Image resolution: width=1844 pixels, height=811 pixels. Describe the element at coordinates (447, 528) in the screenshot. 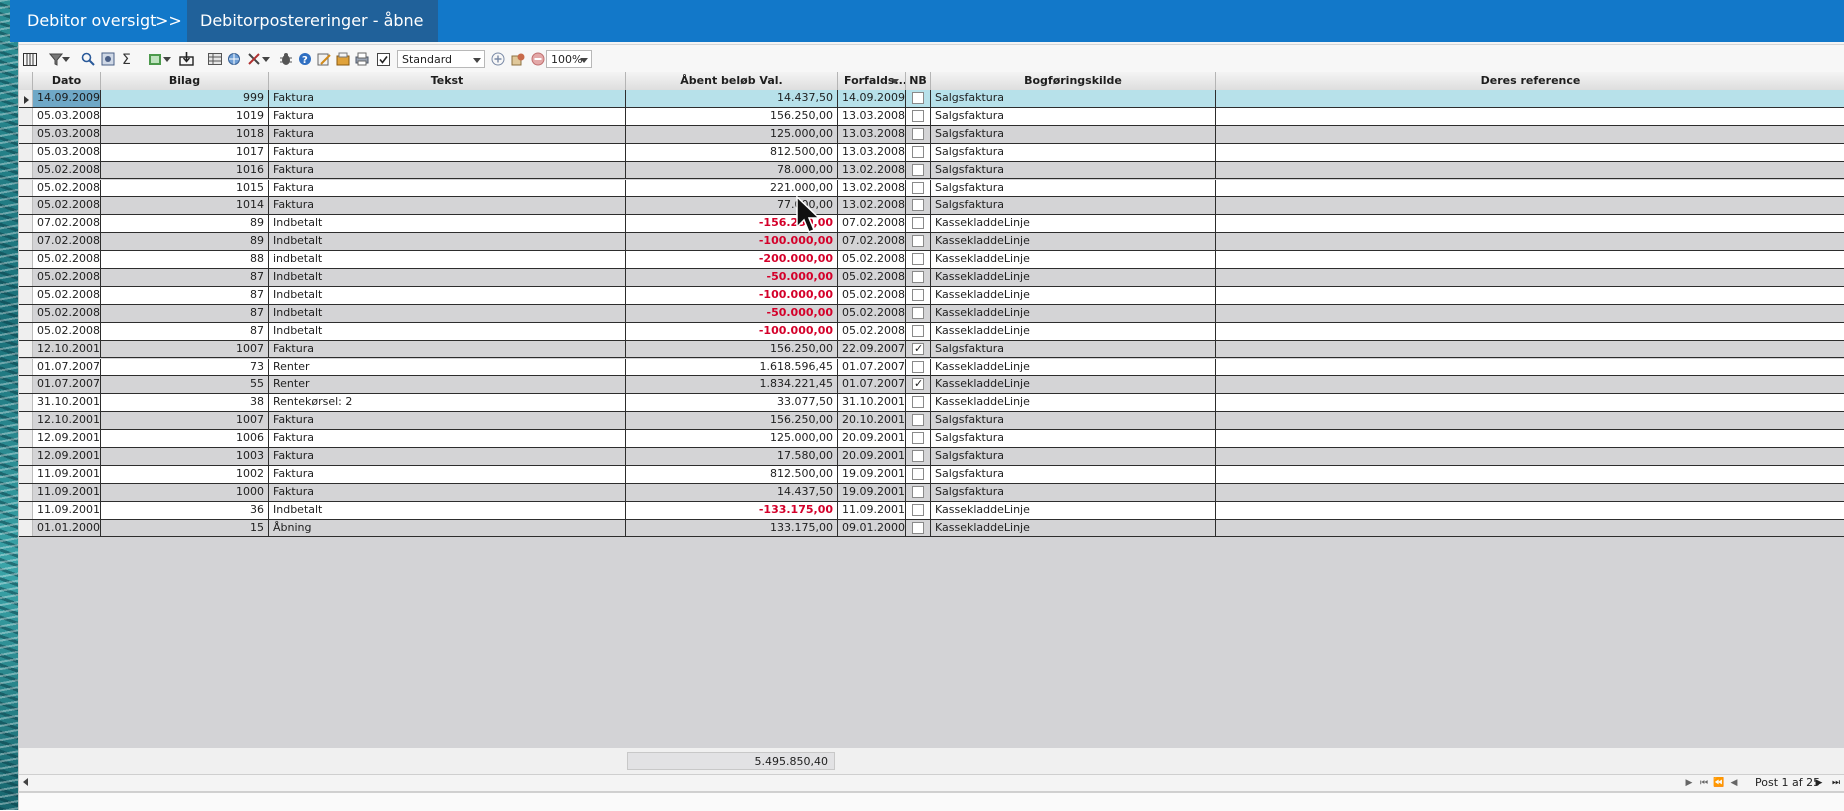

I see `cell-tekst: Åbning` at that location.